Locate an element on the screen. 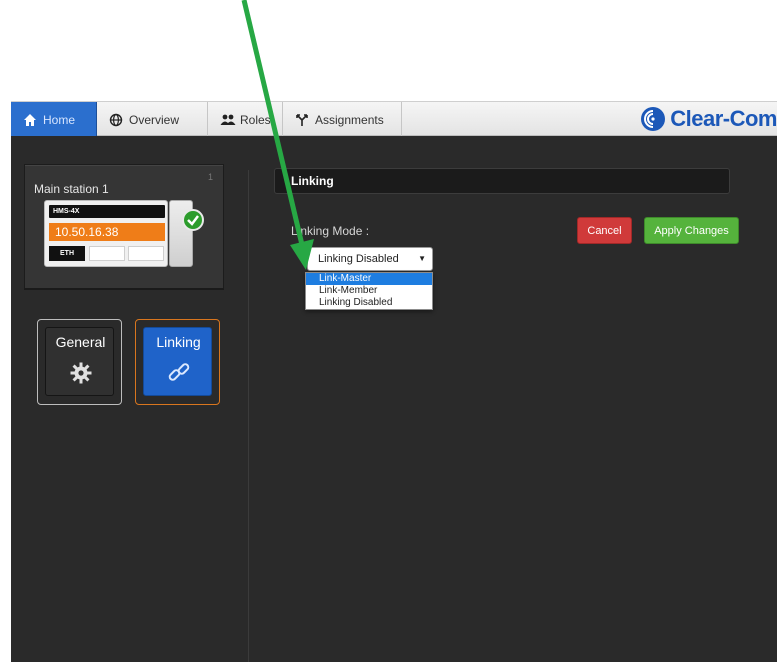 This screenshot has height=662, width=777. tab-roles-label: Roles is located at coordinates (255, 119).